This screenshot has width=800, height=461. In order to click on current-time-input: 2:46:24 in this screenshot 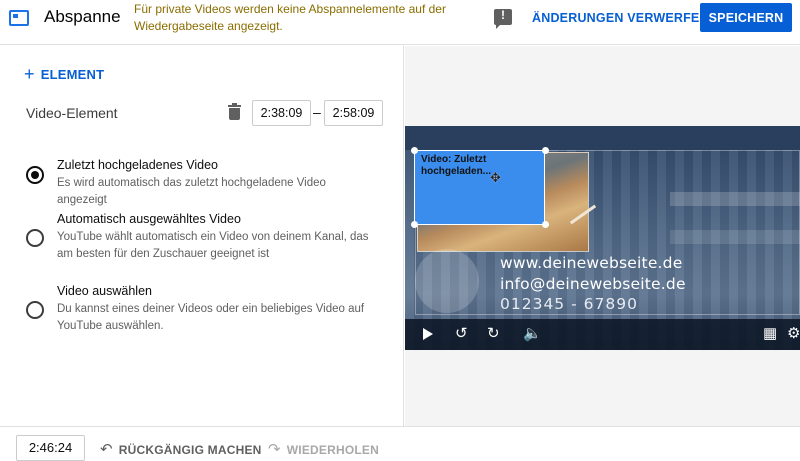, I will do `click(50, 448)`.